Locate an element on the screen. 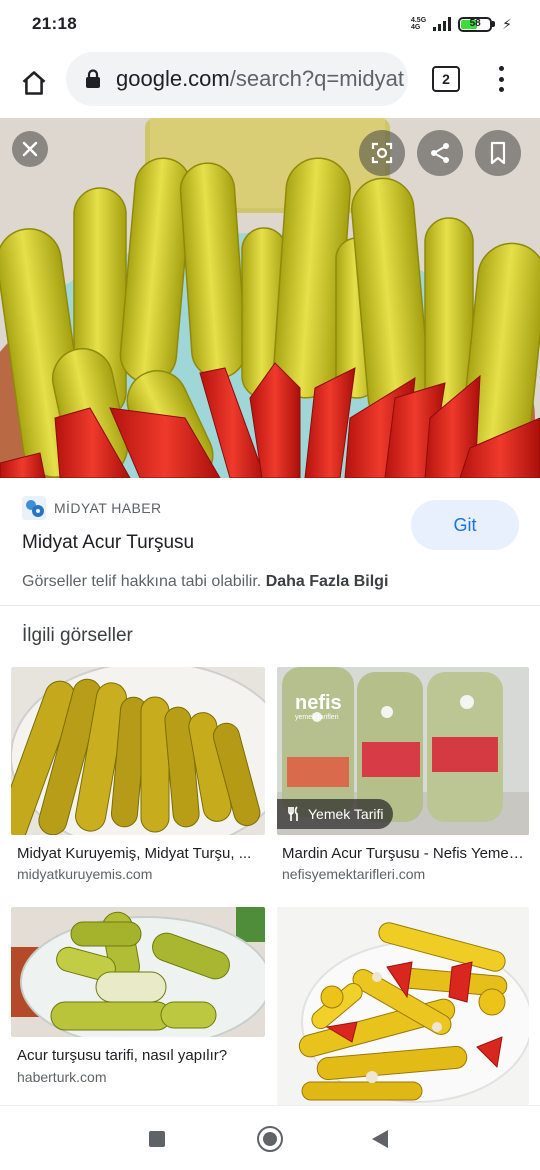 The image size is (540, 1170). more-vert-icon is located at coordinates (501, 79).